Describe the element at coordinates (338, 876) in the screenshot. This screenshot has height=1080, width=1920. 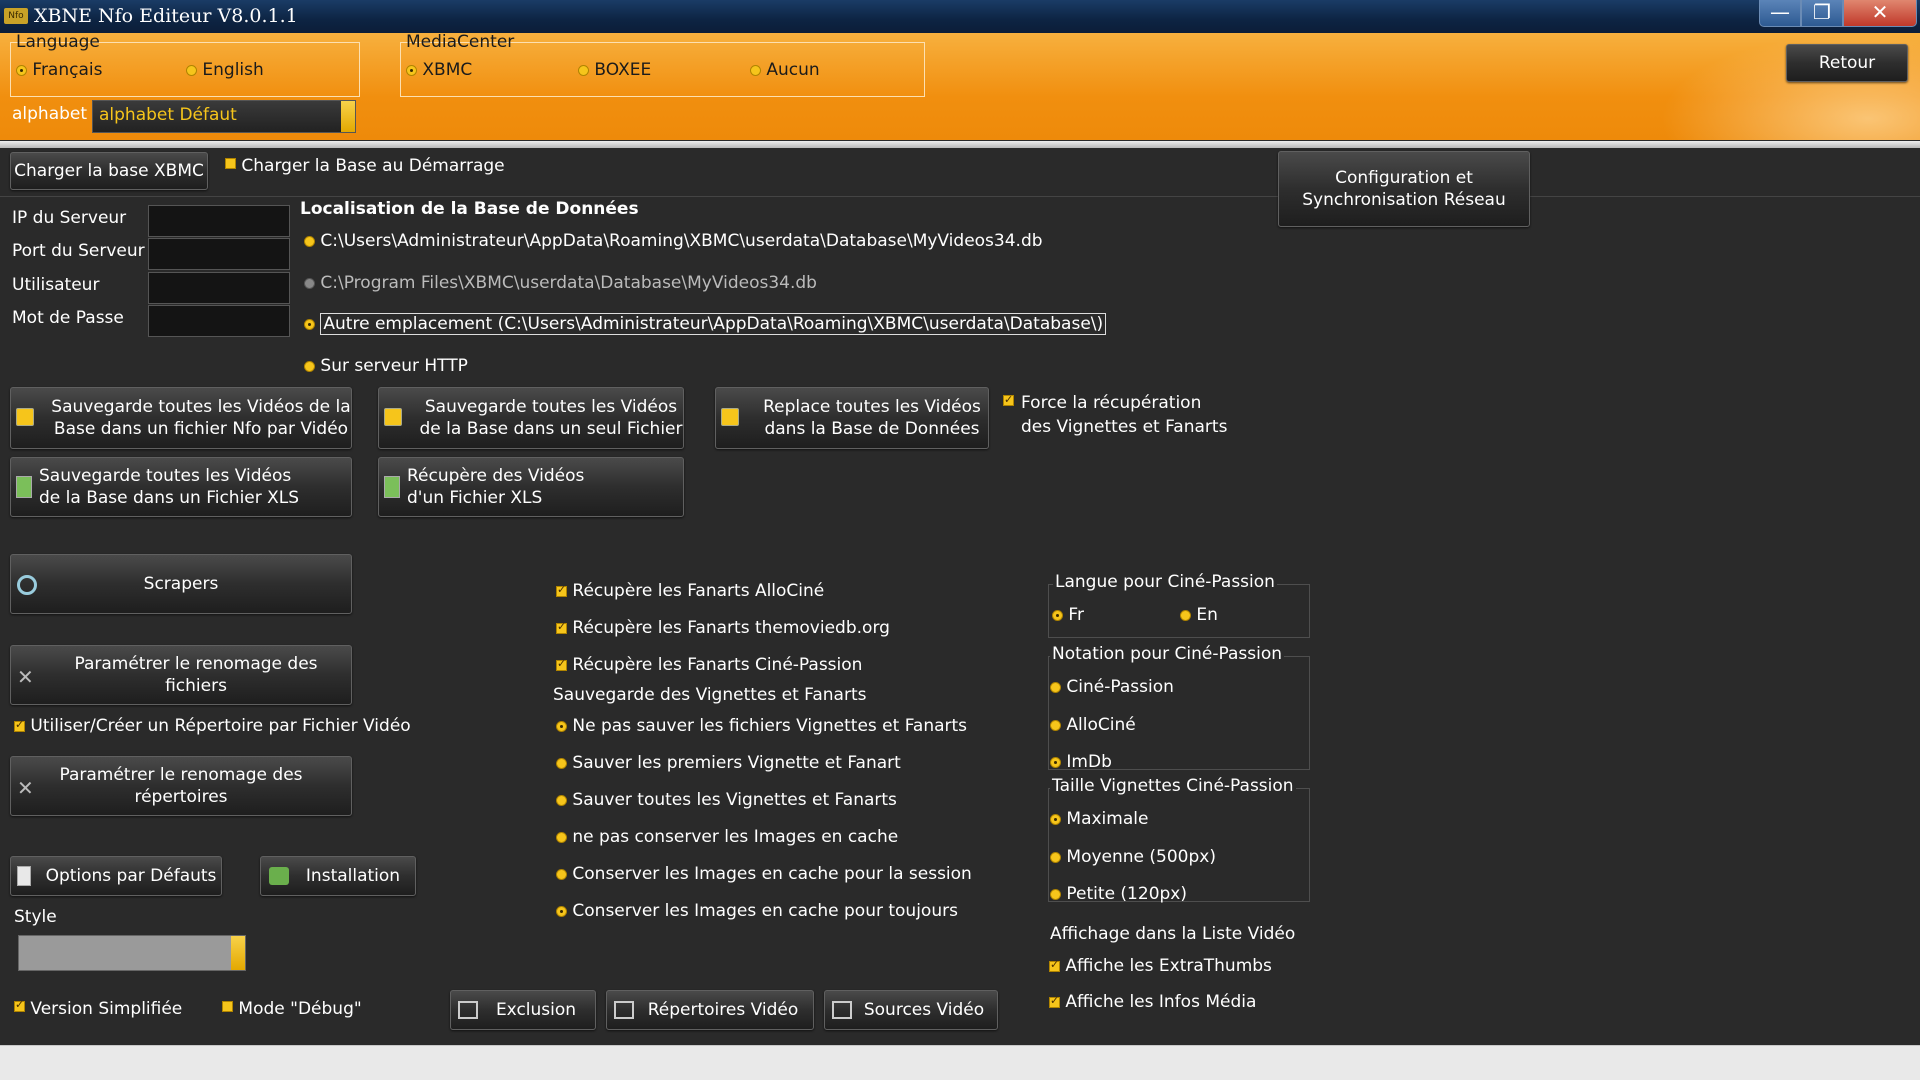
I see `installation-button: Installation` at that location.